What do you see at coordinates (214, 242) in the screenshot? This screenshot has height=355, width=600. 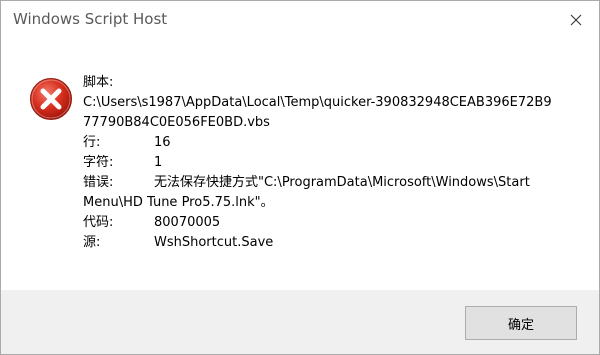 I see `source-value: WshShortcut.Save` at bounding box center [214, 242].